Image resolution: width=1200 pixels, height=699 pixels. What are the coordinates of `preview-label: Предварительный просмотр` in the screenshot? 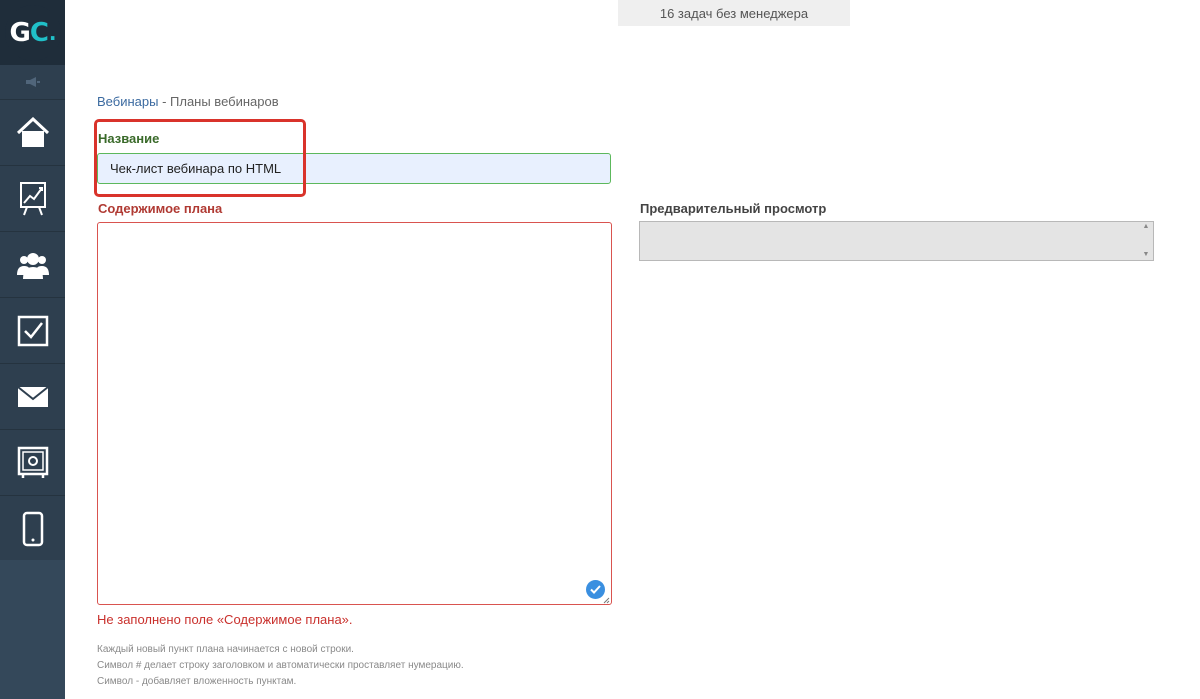 It's located at (733, 208).